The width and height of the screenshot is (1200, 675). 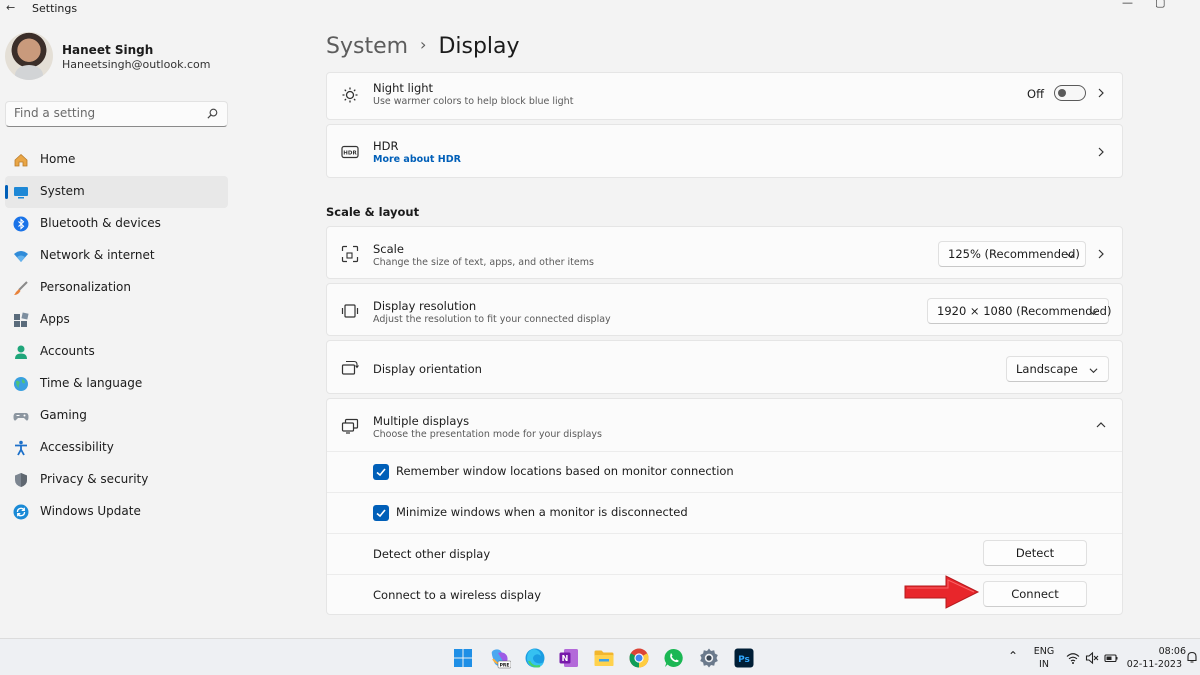 I want to click on breadcrumb: System › Display, so click(x=423, y=46).